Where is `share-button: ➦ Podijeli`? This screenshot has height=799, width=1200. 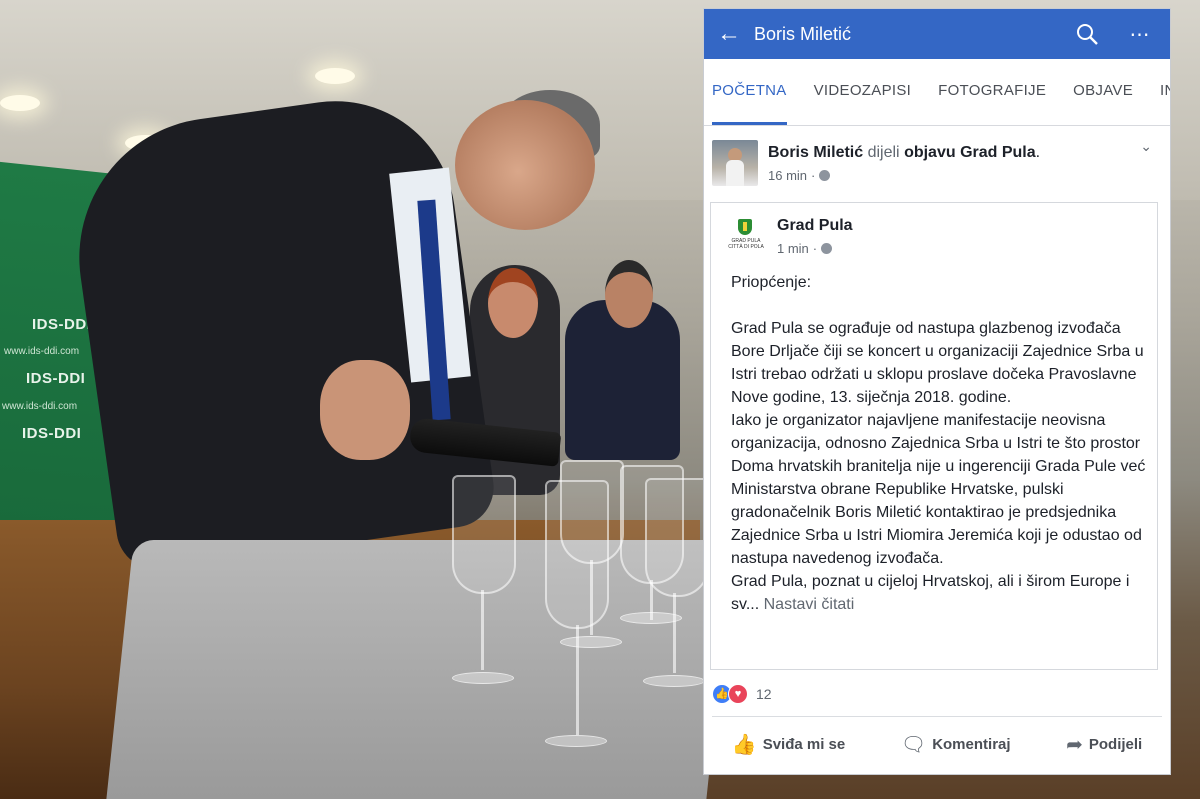
share-button: ➦ Podijeli is located at coordinates (1104, 744).